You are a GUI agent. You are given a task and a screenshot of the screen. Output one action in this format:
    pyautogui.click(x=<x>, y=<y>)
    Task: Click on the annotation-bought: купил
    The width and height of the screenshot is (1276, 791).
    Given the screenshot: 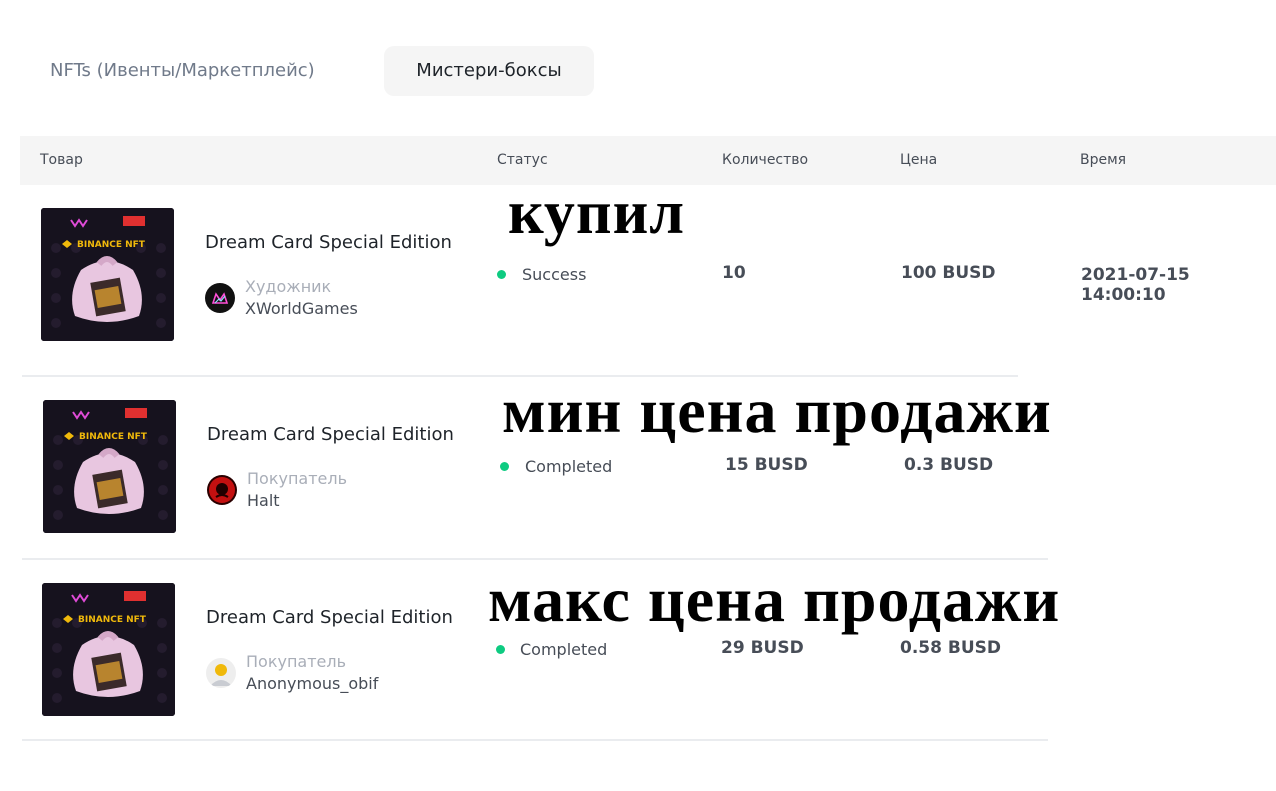 What is the action you would take?
    pyautogui.click(x=597, y=213)
    